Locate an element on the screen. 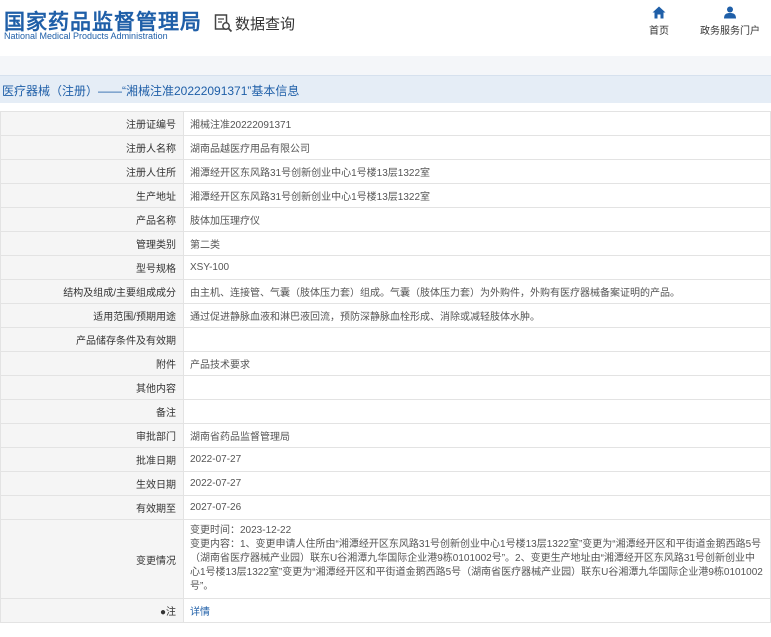  data-query-label: 数据查询 is located at coordinates (265, 24).